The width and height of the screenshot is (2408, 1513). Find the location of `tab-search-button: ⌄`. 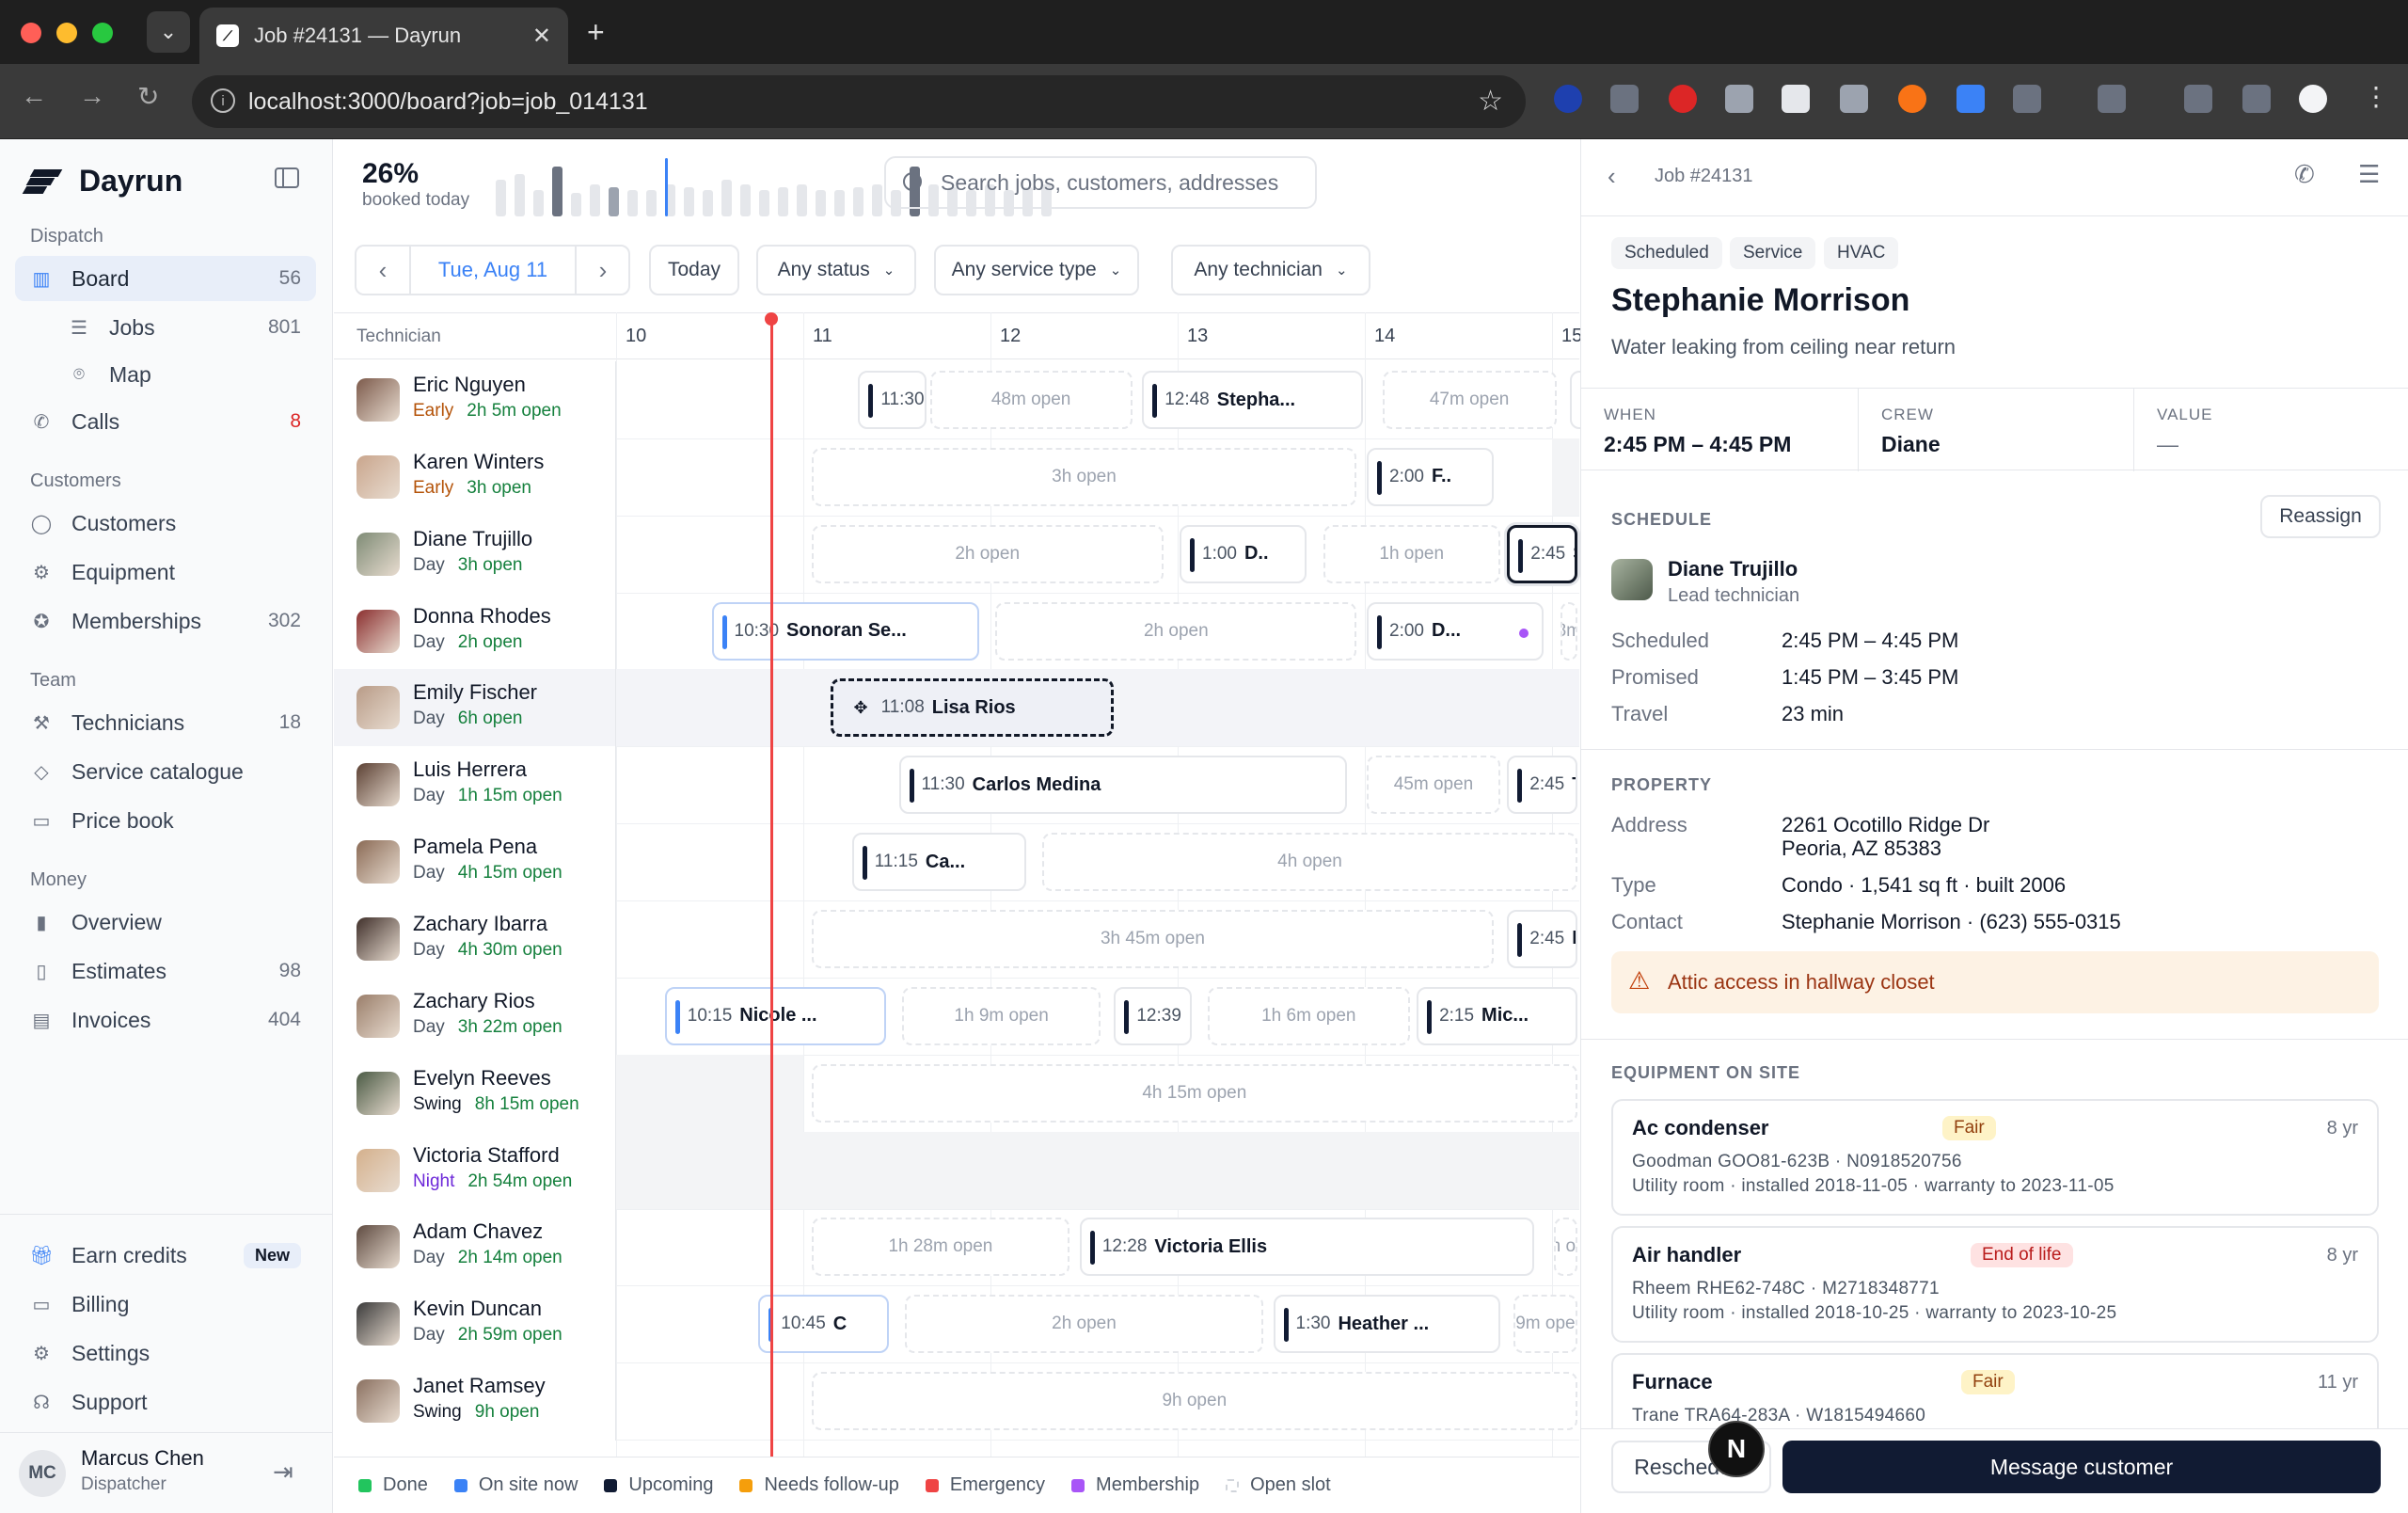

tab-search-button: ⌄ is located at coordinates (169, 32).